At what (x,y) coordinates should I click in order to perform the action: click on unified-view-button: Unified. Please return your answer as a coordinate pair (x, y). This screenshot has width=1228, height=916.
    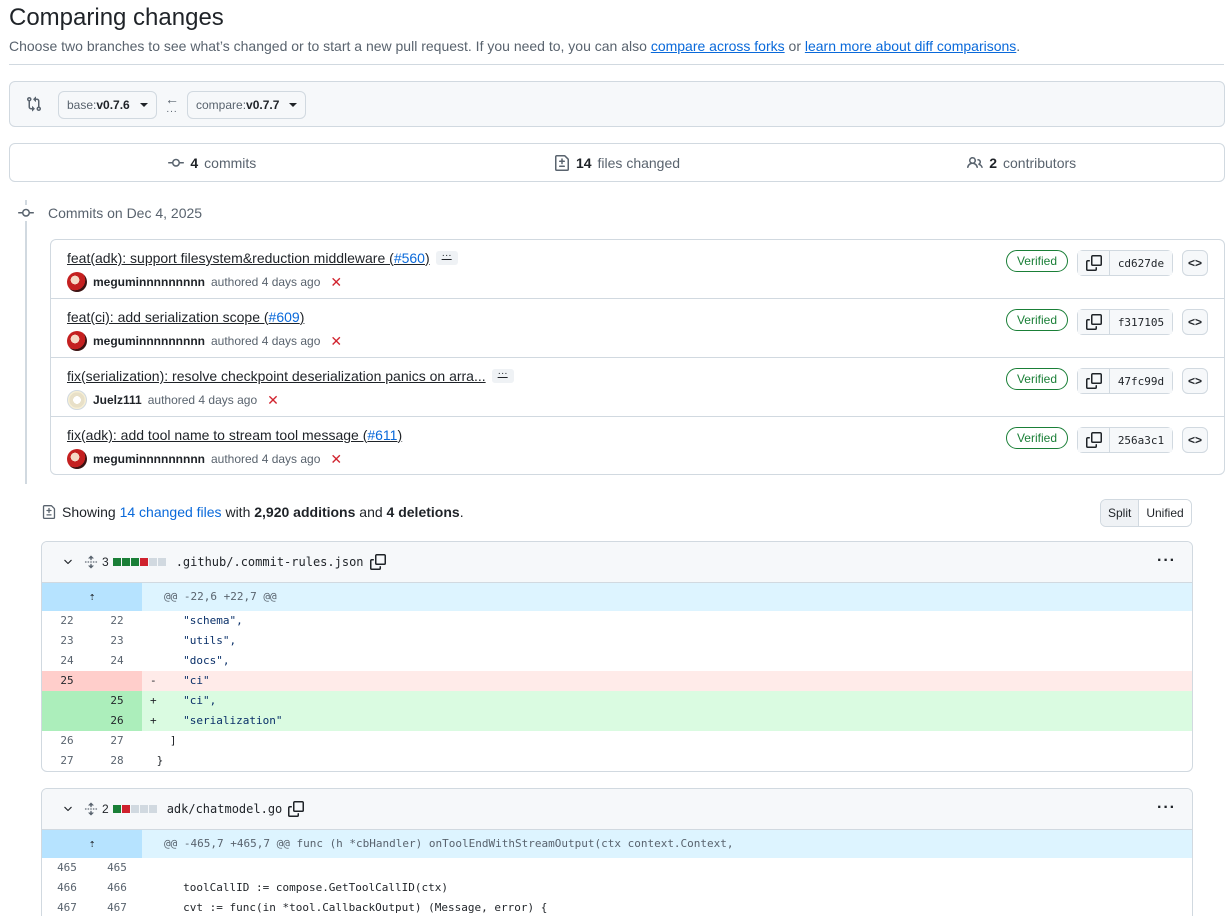
    Looking at the image, I should click on (1164, 513).